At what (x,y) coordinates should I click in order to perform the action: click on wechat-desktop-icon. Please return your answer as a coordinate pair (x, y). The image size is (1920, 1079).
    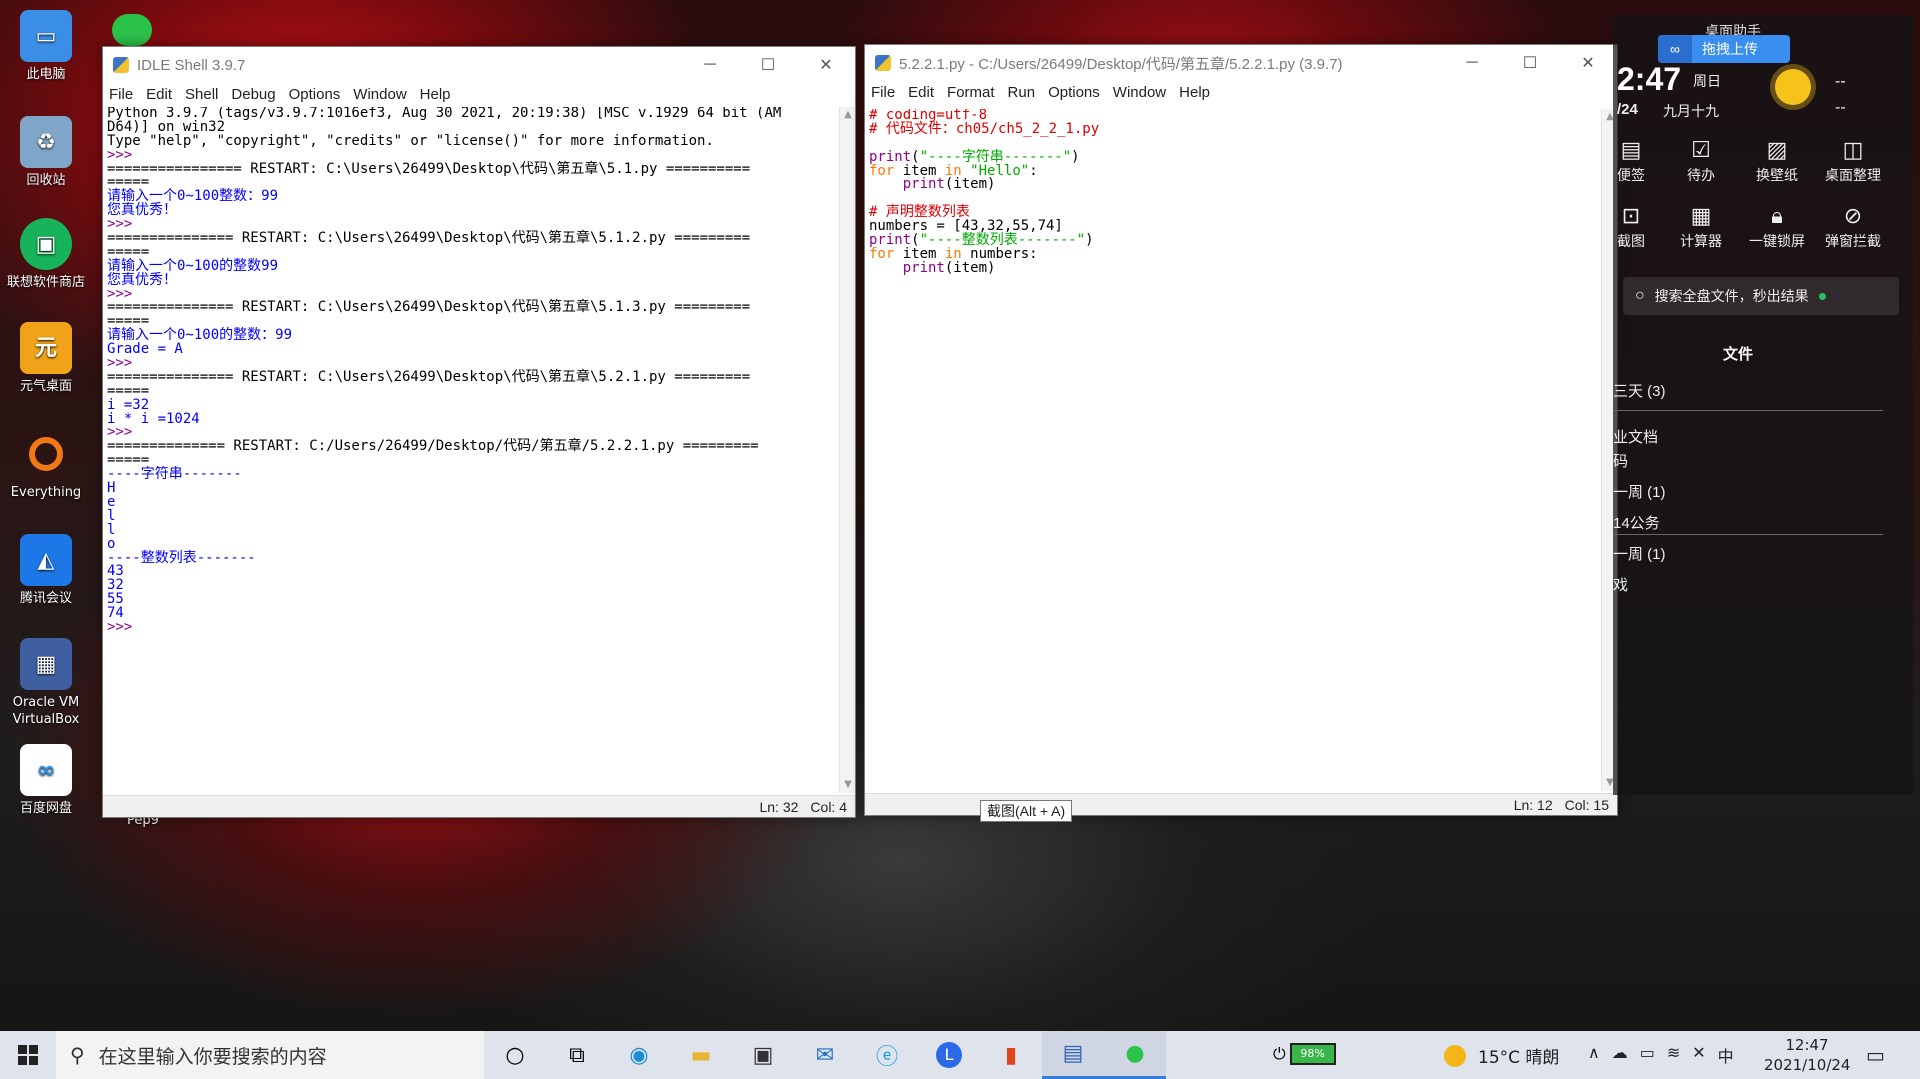
    Looking at the image, I should click on (132, 30).